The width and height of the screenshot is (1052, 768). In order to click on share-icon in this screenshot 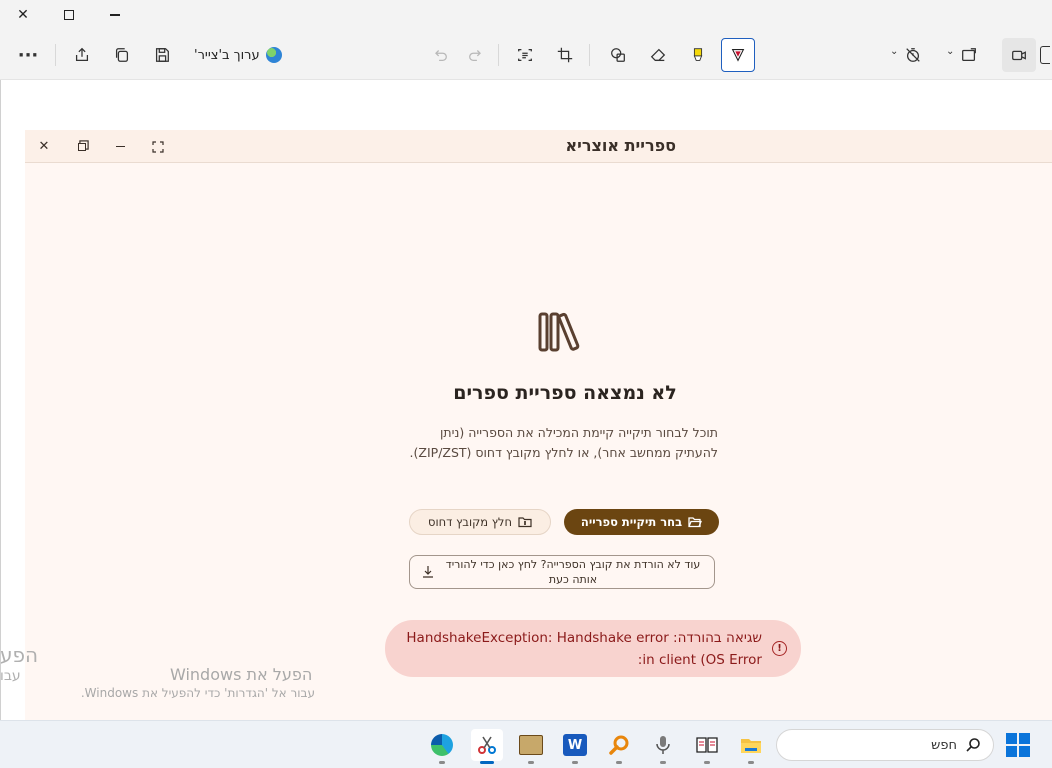, I will do `click(82, 55)`.